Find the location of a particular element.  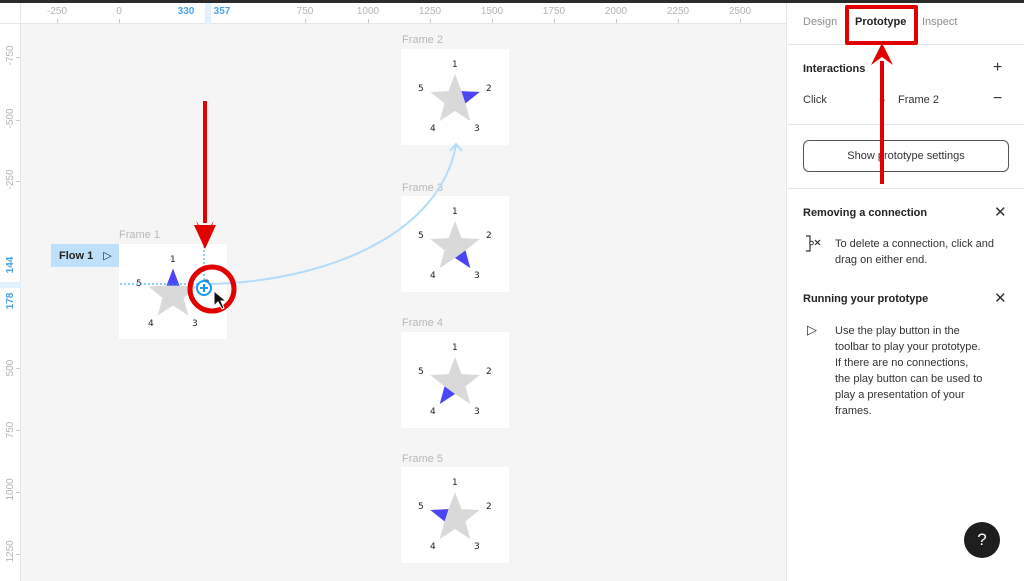

ruler-vertical: -750 -500 -250 144 178 500 750 1000 1250 is located at coordinates (10, 292).